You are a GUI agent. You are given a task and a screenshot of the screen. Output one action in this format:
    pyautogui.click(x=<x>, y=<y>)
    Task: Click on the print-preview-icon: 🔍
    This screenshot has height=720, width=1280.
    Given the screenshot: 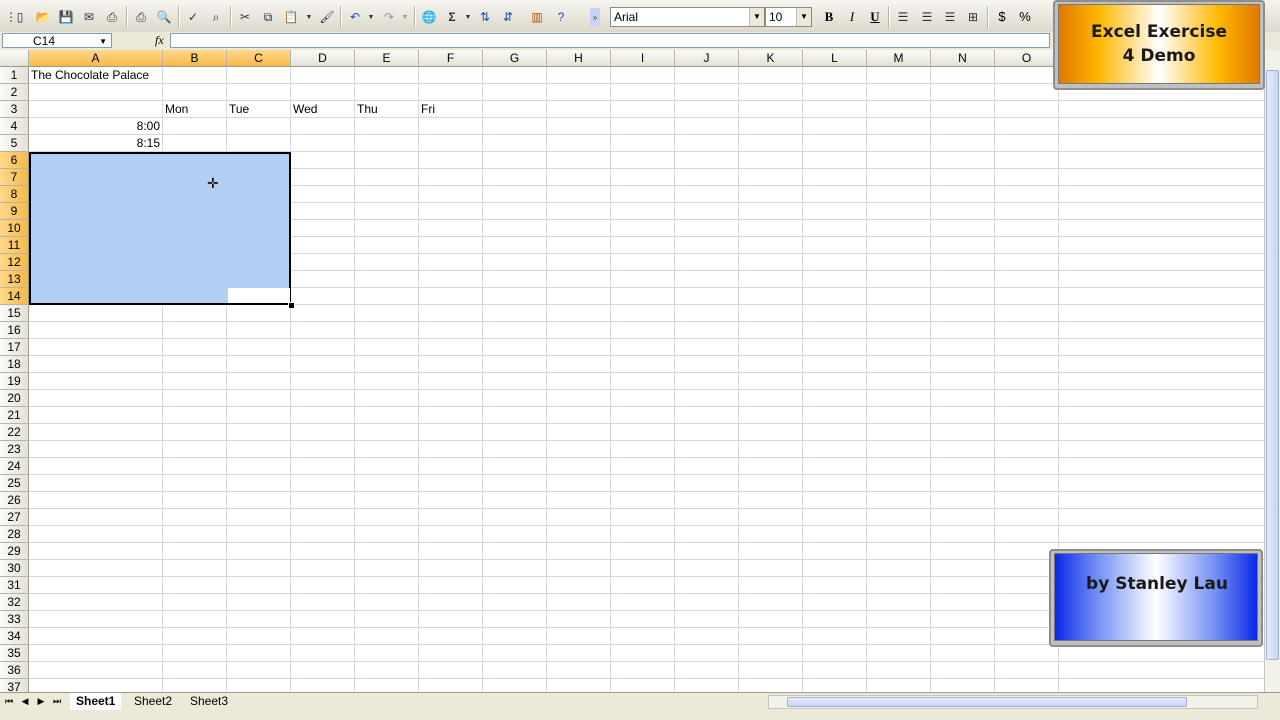 What is the action you would take?
    pyautogui.click(x=164, y=17)
    